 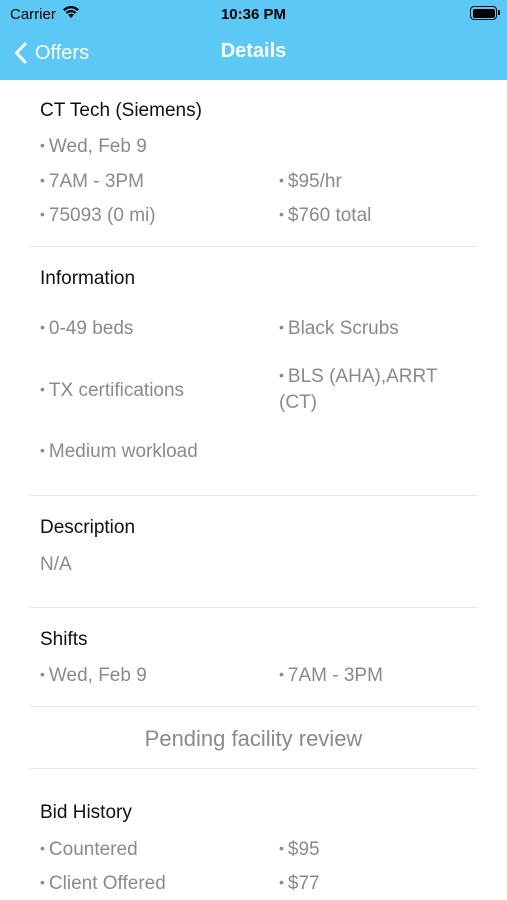 I want to click on job-title: CT Tech (Siemens), so click(x=121, y=110).